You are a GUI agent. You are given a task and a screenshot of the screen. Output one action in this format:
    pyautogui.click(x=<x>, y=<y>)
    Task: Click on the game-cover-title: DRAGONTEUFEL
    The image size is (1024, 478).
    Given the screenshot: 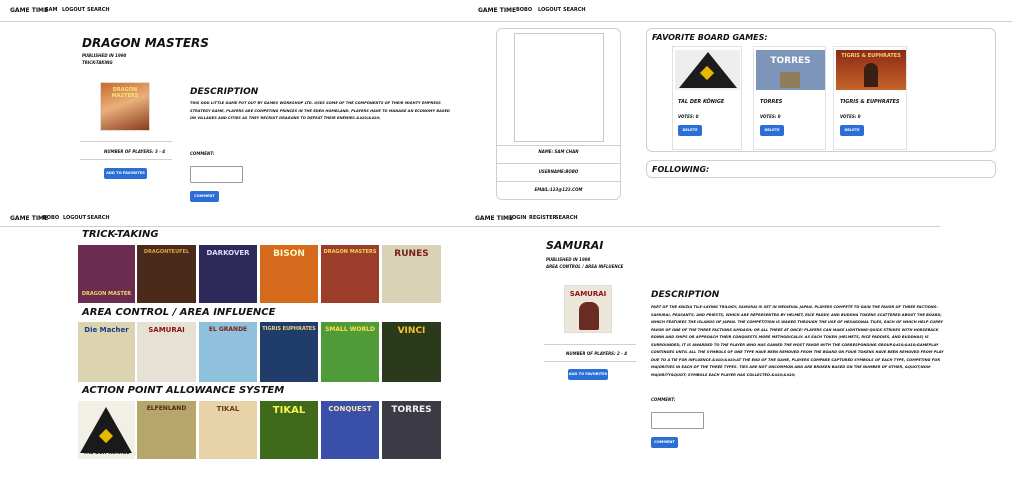 What is the action you would take?
    pyautogui.click(x=166, y=252)
    